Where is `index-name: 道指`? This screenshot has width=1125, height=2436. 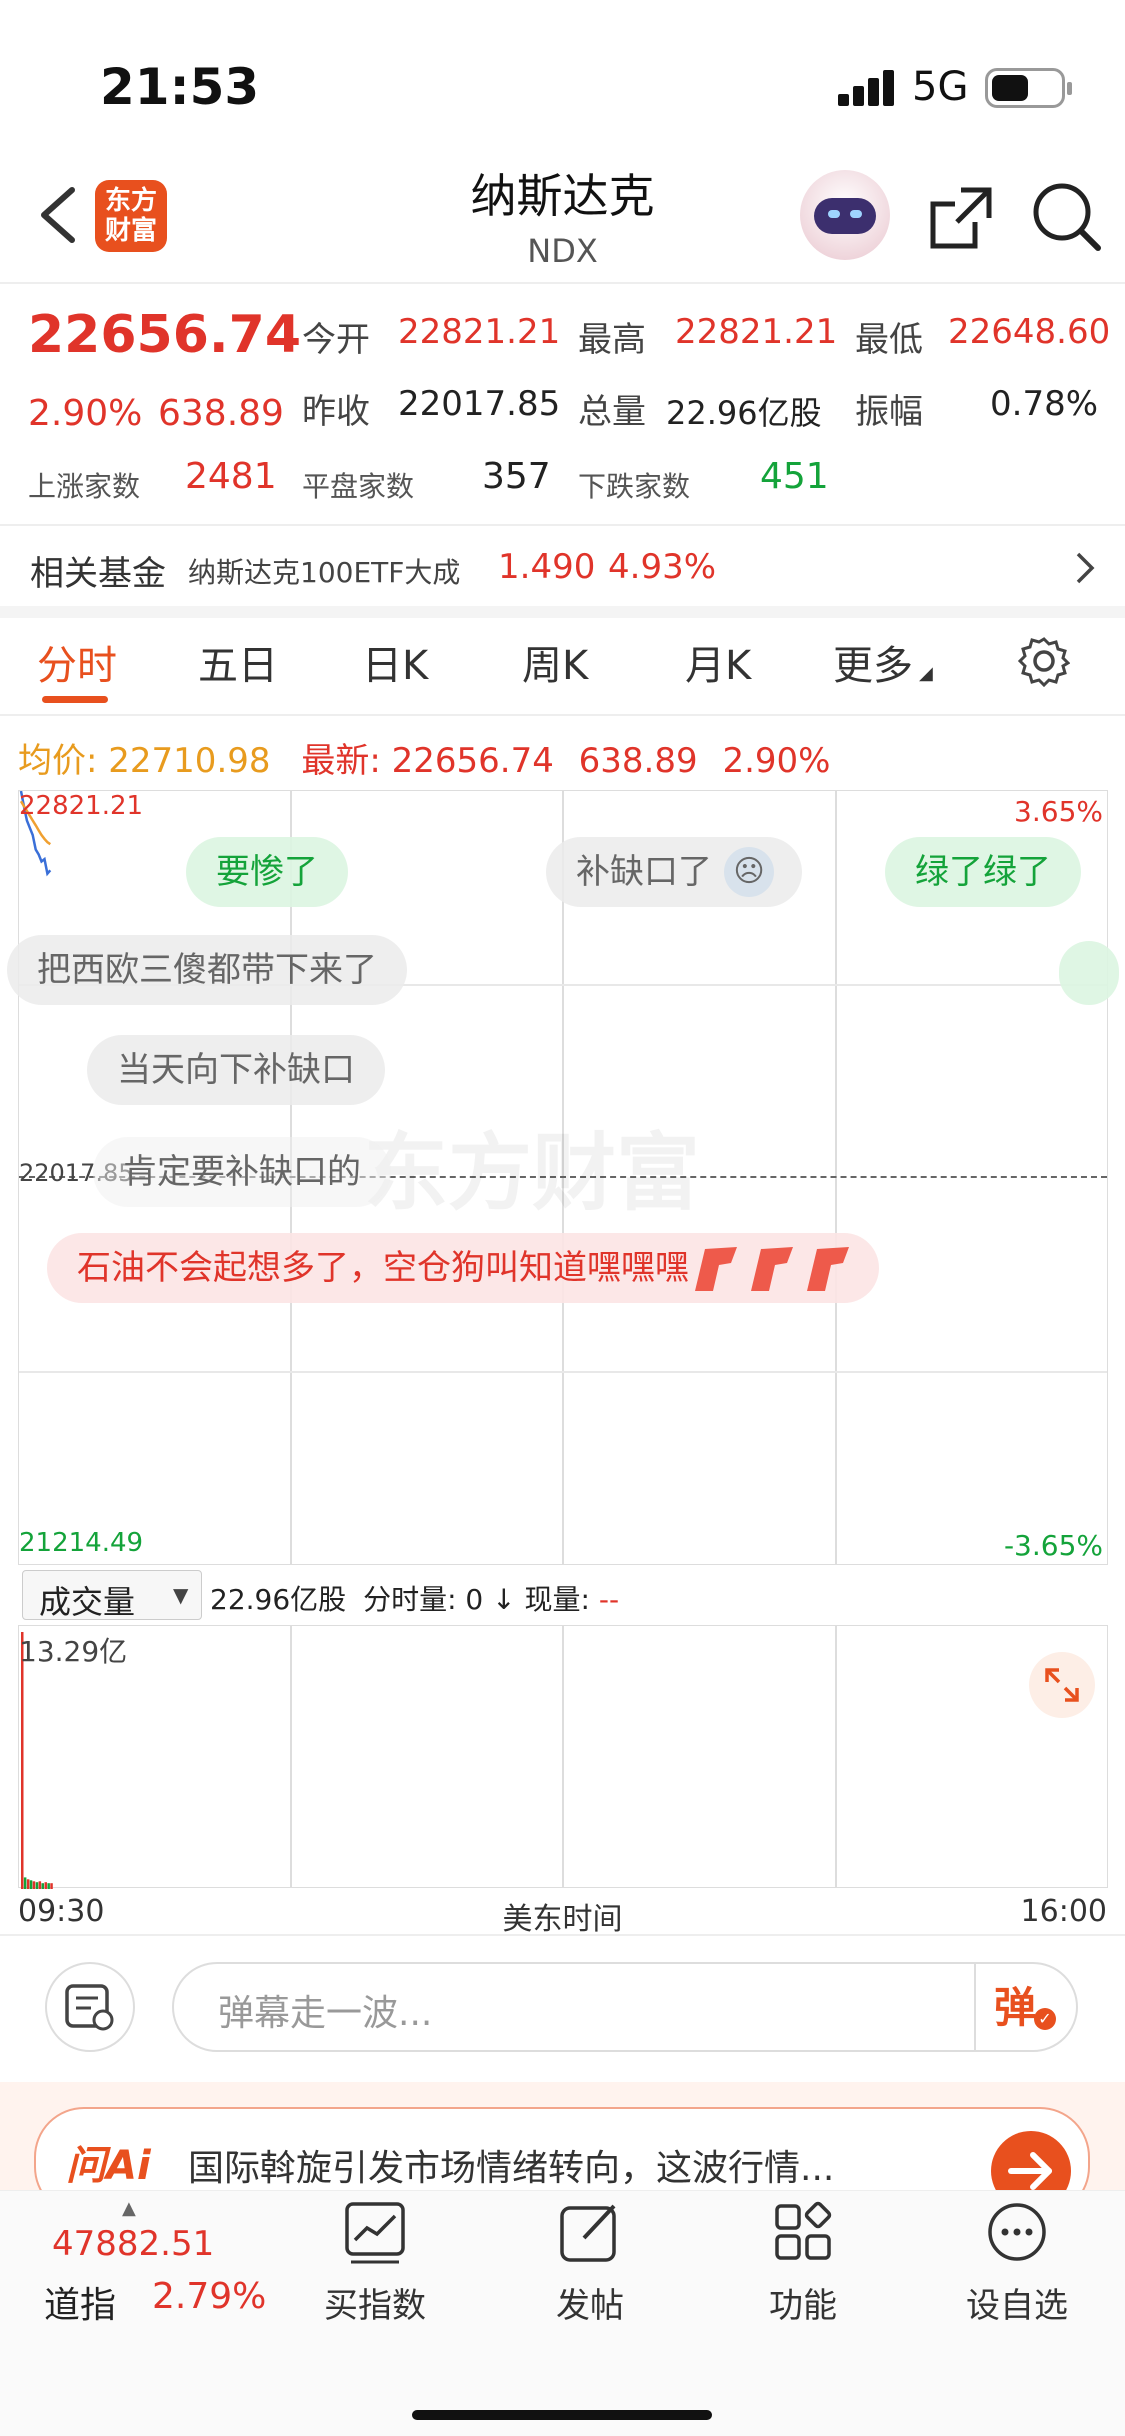
index-name: 道指 is located at coordinates (80, 2305).